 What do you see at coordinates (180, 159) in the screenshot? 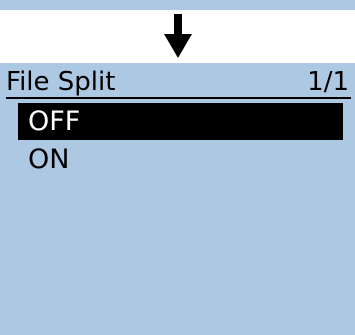
I see `menu-item-on: ON` at bounding box center [180, 159].